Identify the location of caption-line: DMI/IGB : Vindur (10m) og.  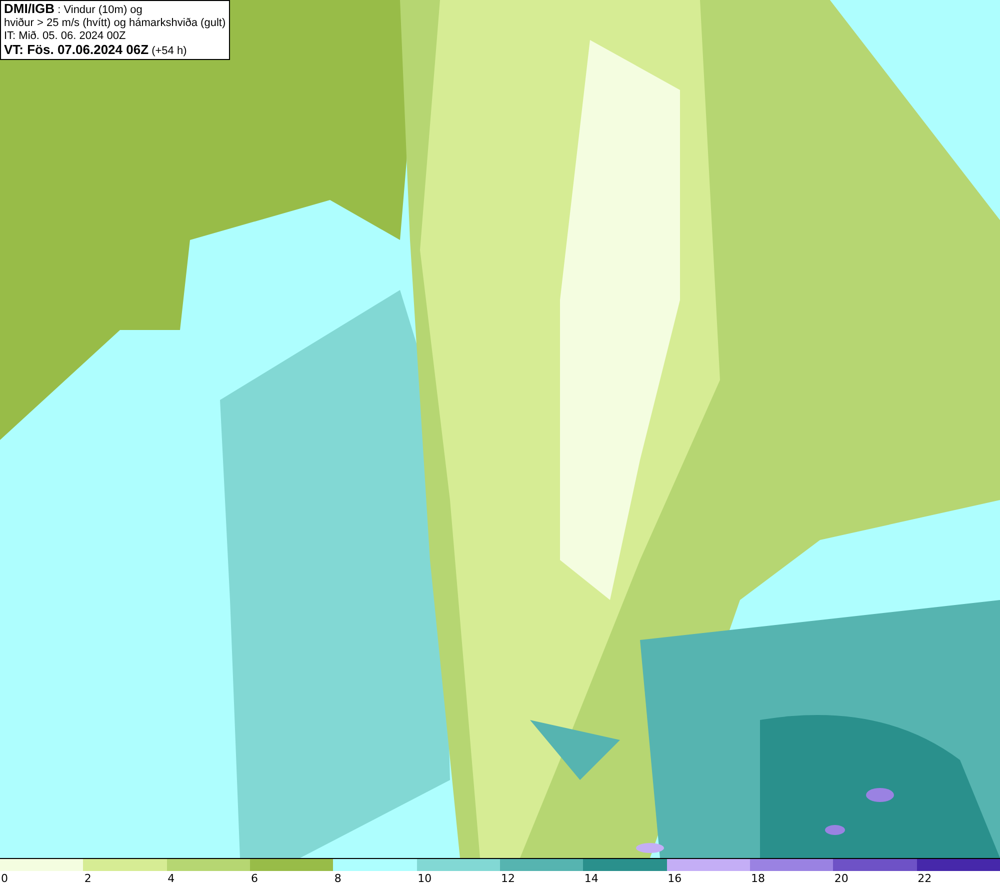
(74, 9).